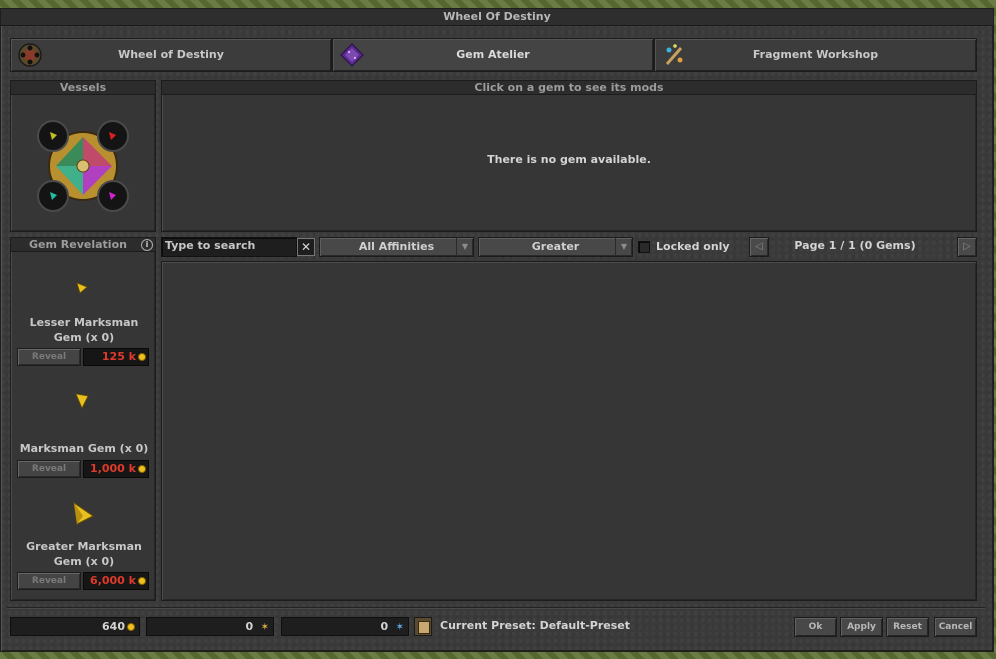 The width and height of the screenshot is (996, 659). What do you see at coordinates (569, 88) in the screenshot?
I see `gem-mods-title: Click on a gem to see its mods` at bounding box center [569, 88].